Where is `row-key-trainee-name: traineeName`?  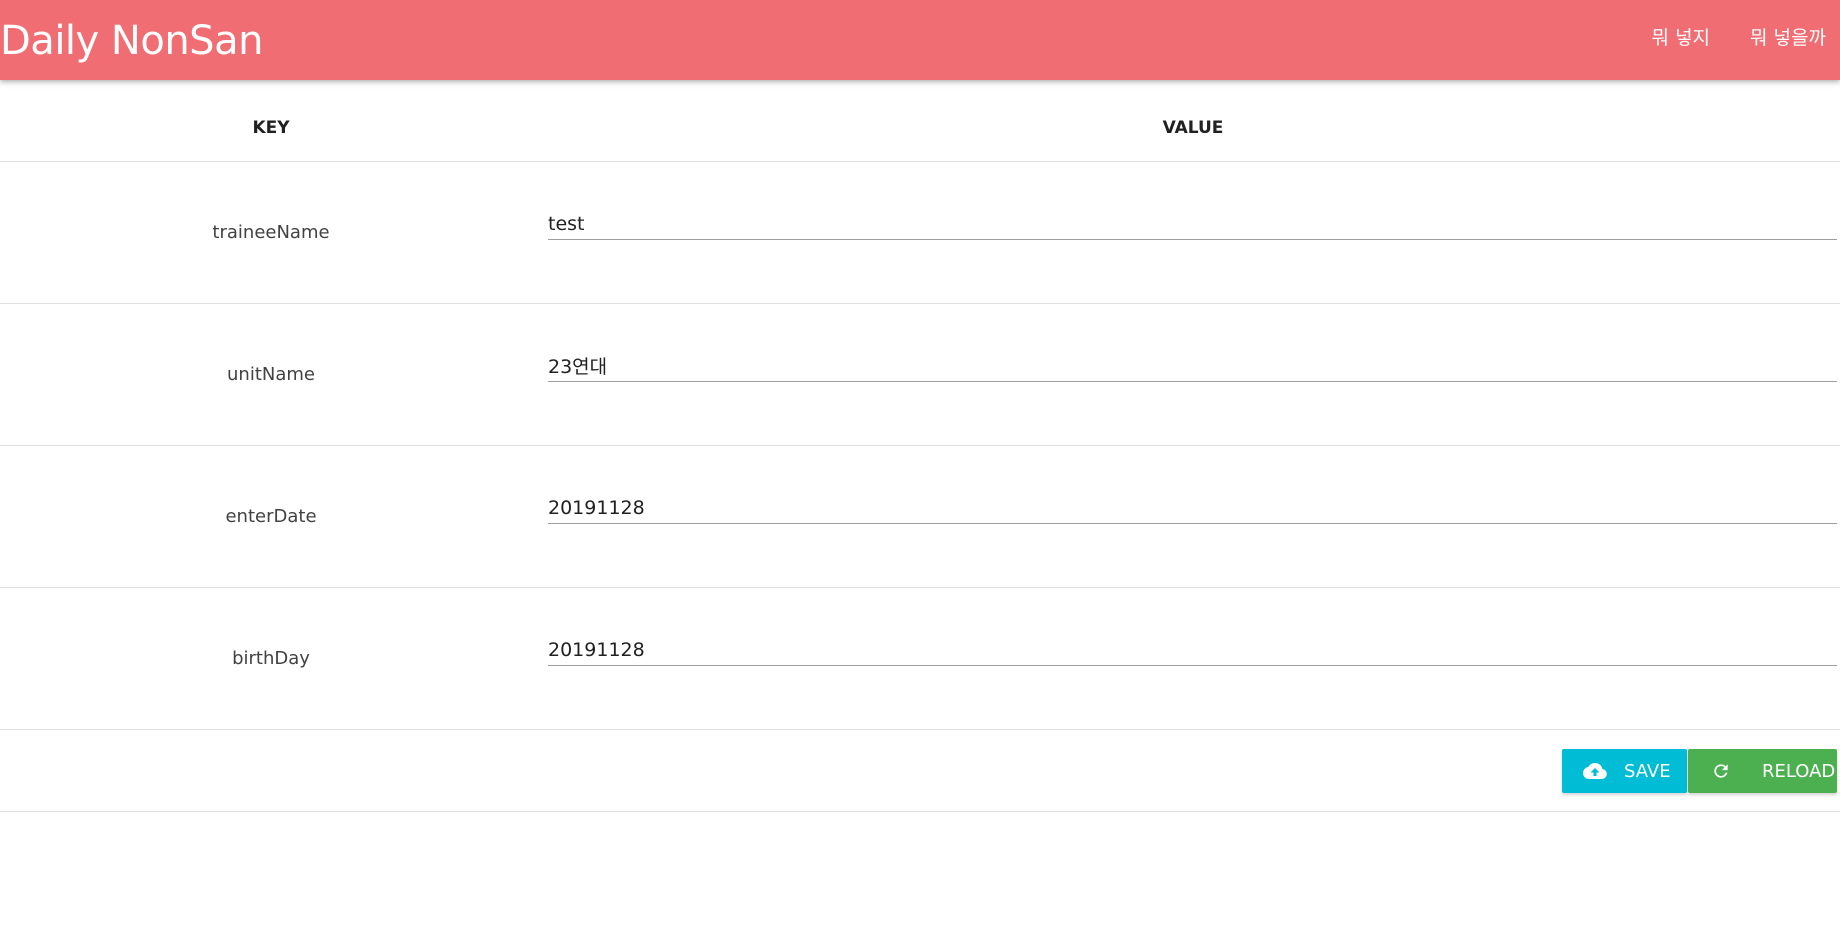
row-key-trainee-name: traineeName is located at coordinates (271, 232).